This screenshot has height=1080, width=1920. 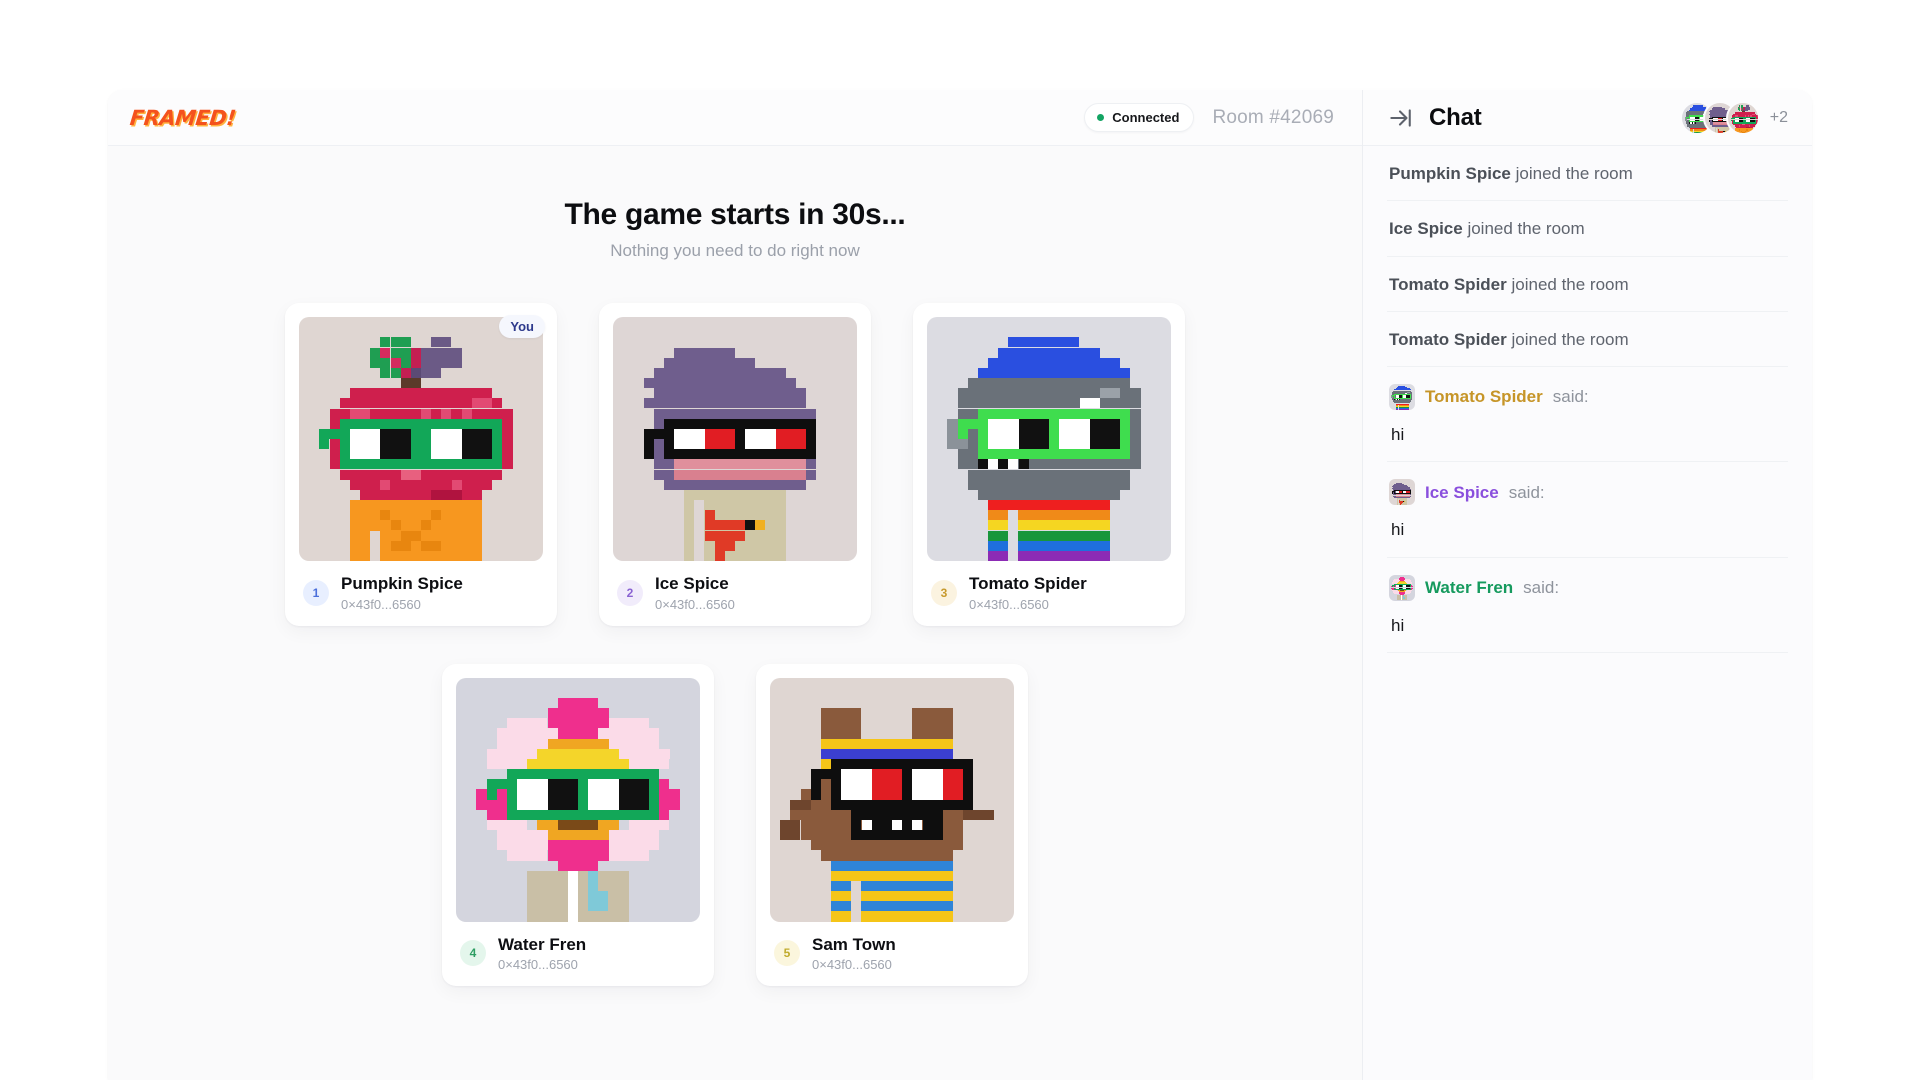 What do you see at coordinates (1101, 117) in the screenshot?
I see `connection-status-dot` at bounding box center [1101, 117].